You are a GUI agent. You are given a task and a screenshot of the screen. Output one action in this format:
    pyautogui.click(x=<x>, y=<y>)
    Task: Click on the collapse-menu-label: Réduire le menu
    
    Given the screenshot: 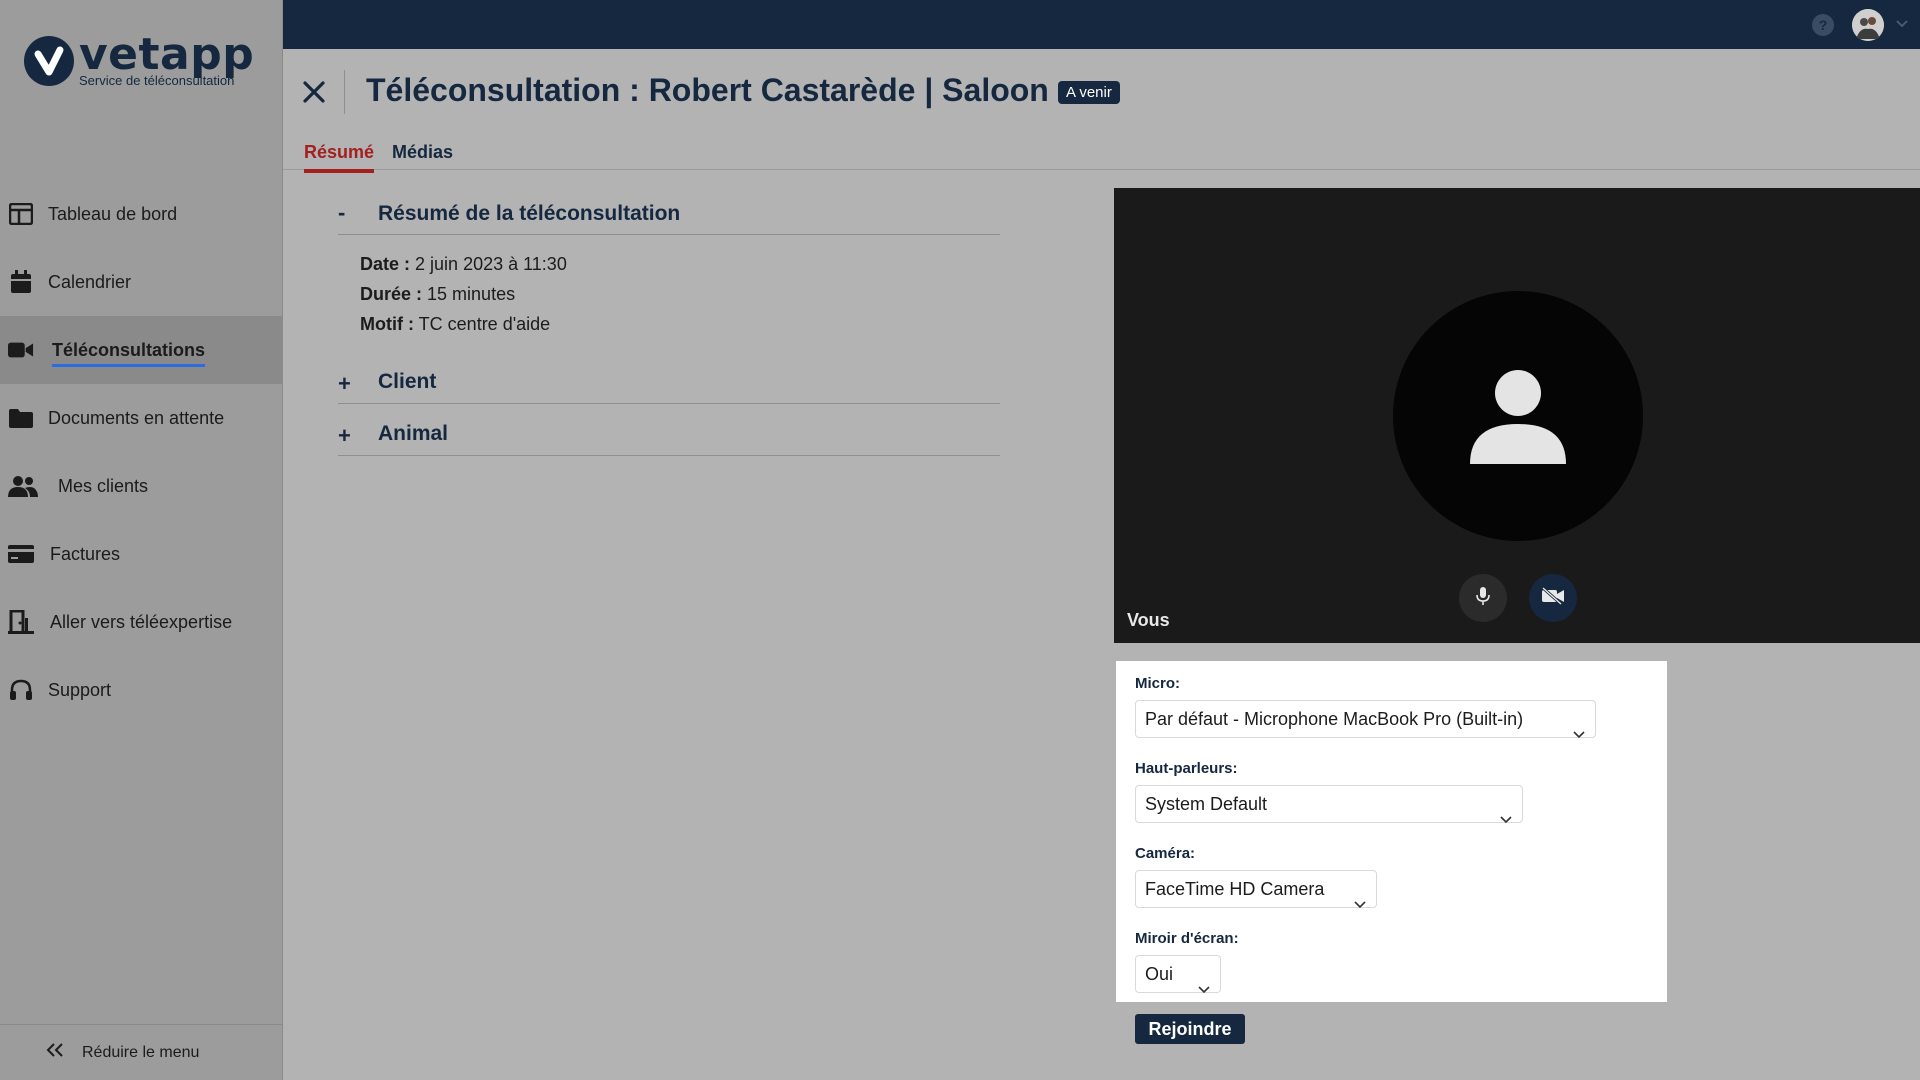 What is the action you would take?
    pyautogui.click(x=141, y=1052)
    